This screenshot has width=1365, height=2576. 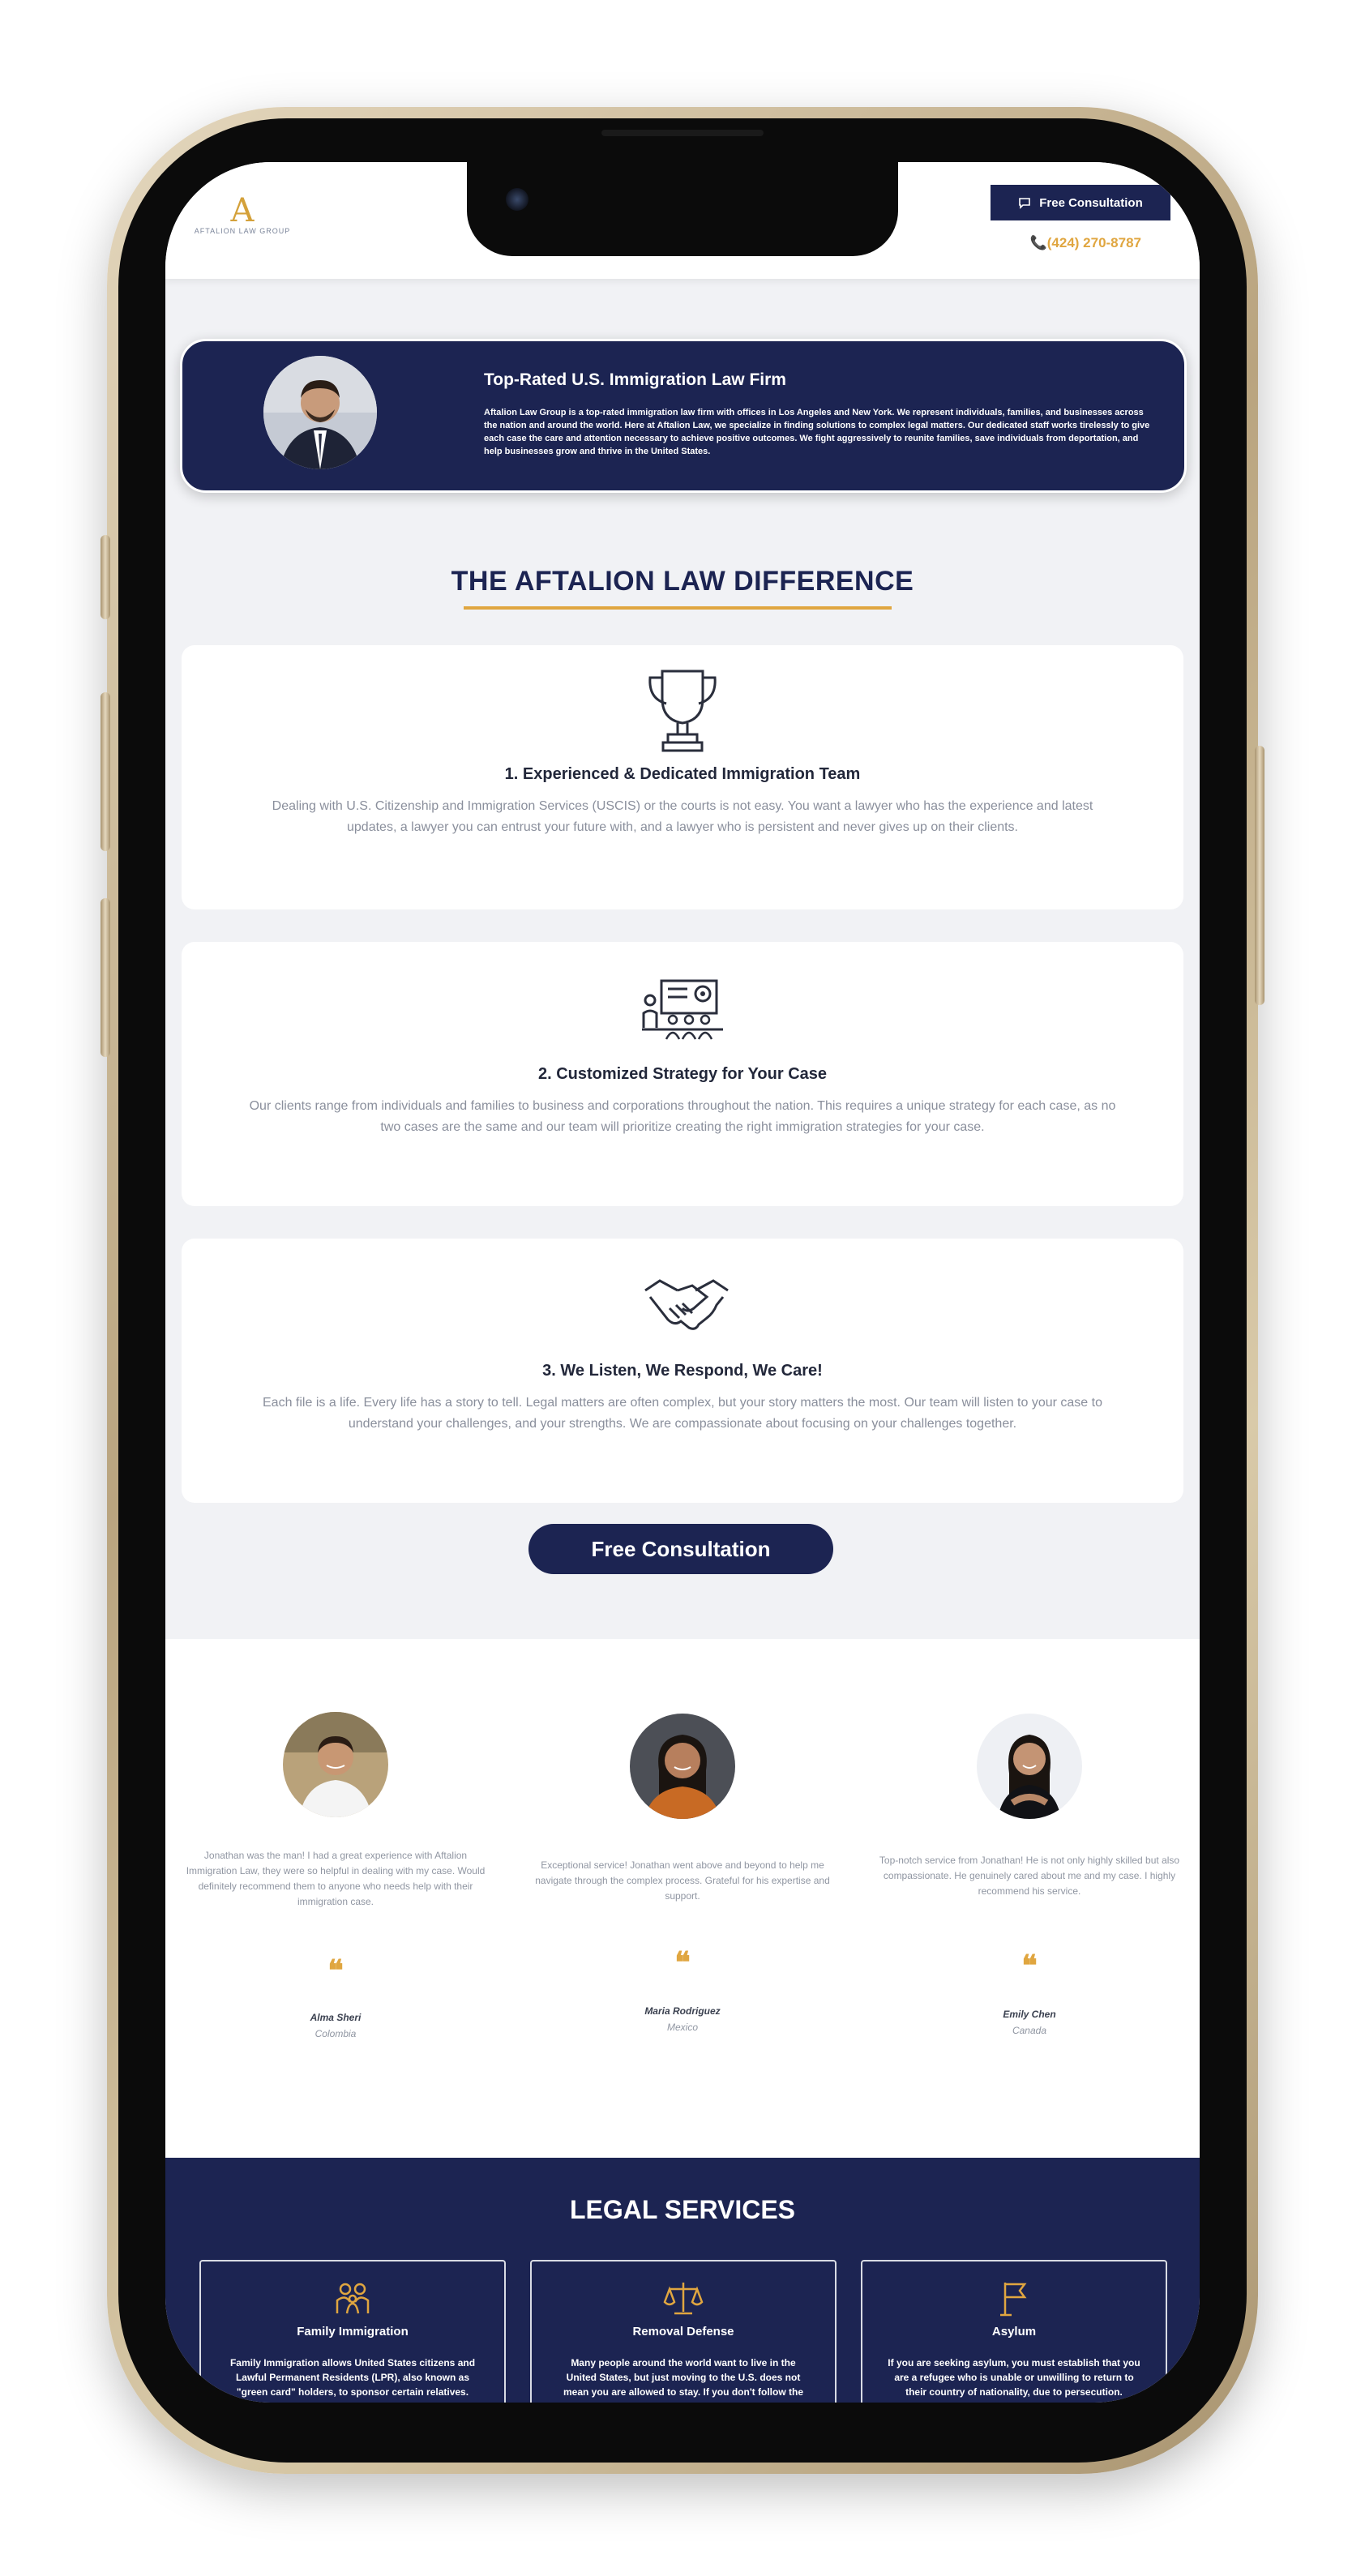 I want to click on phone-volume-down-button, so click(x=106, y=977).